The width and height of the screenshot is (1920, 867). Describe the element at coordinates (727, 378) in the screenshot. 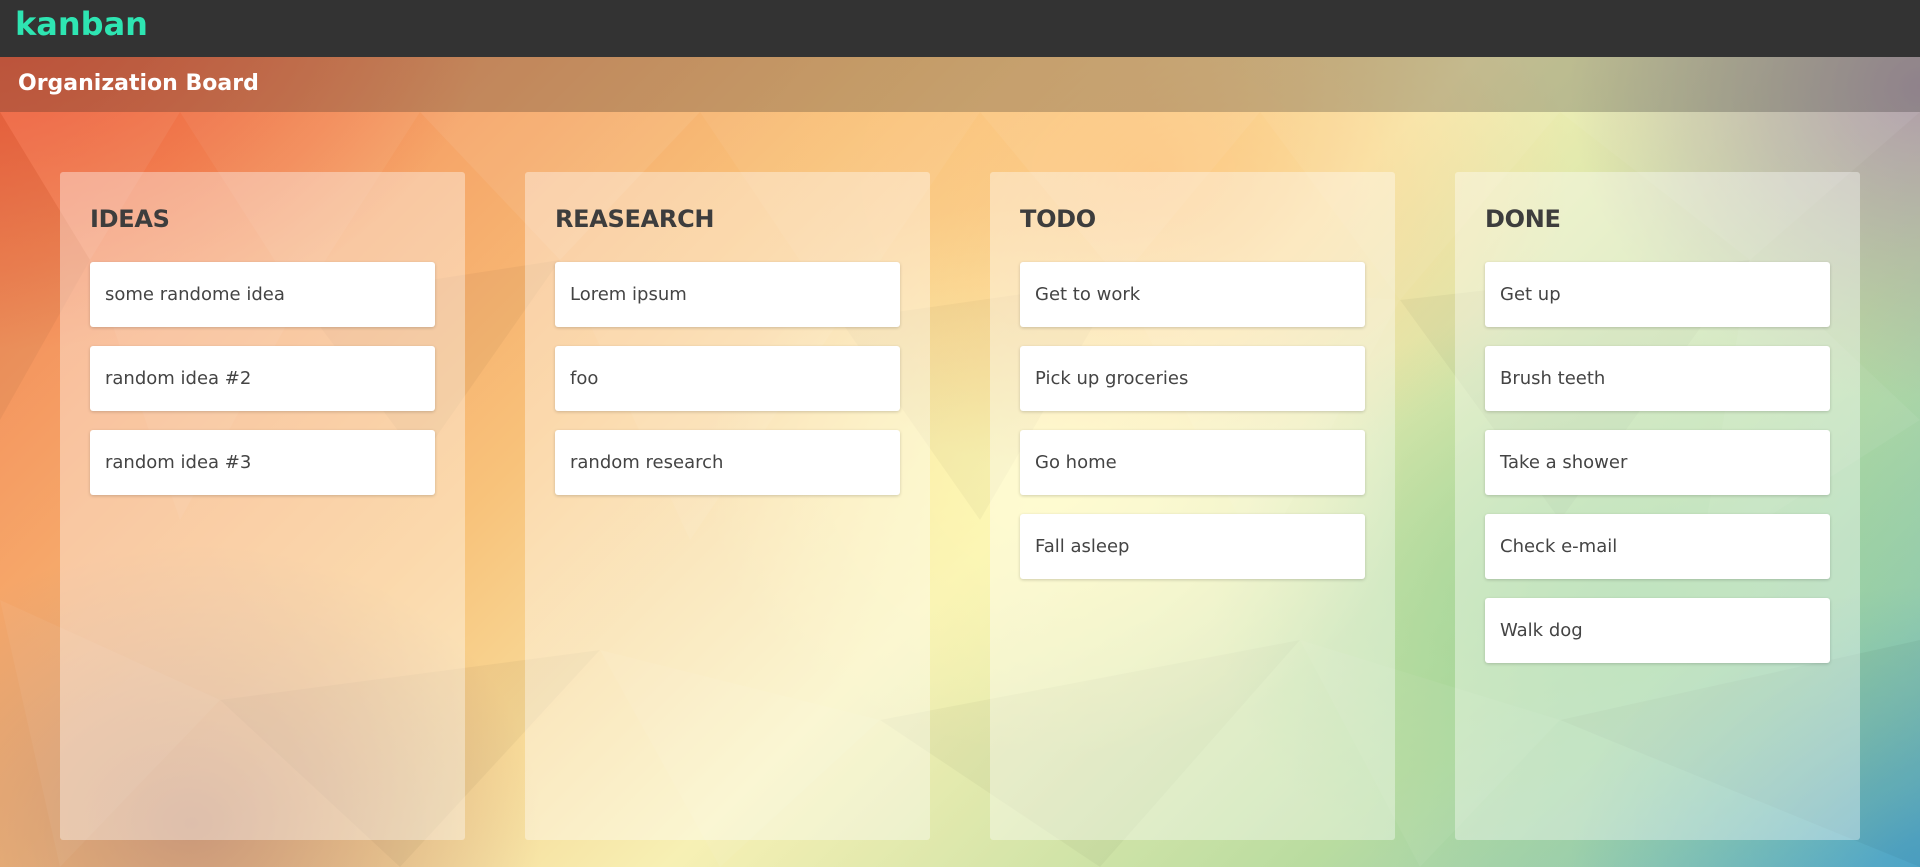

I see `card: foo` at that location.